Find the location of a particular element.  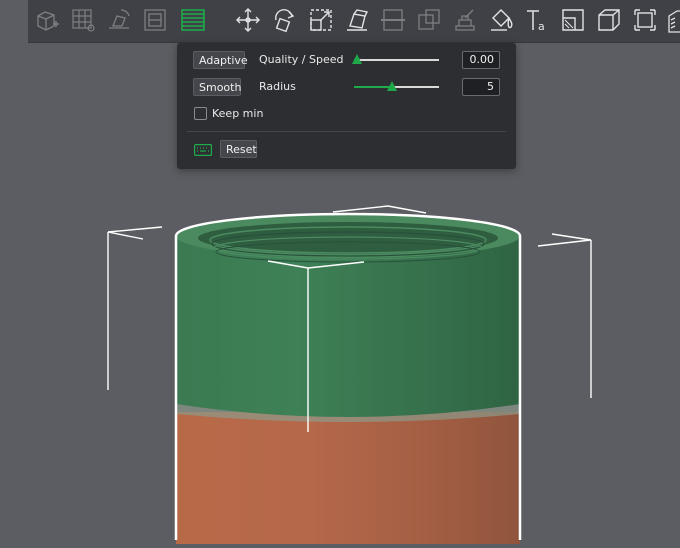

rotate-icon is located at coordinates (284, 20).